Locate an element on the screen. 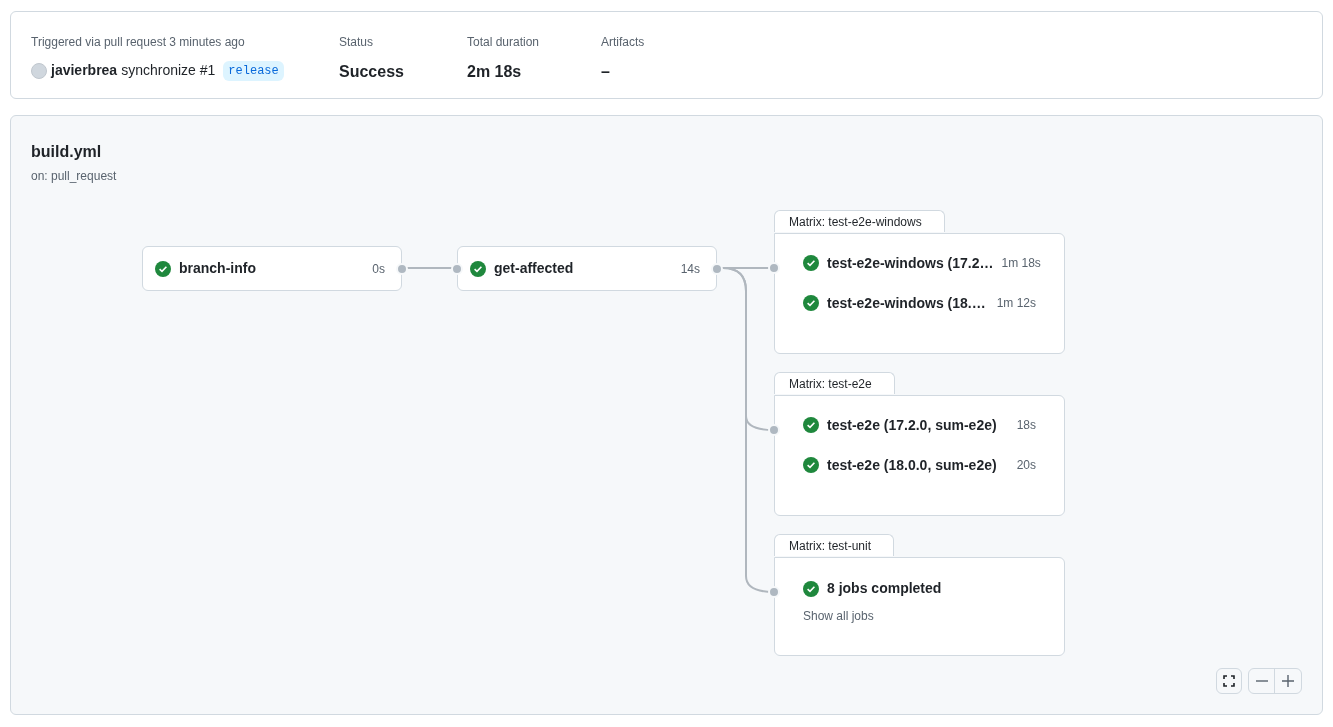 This screenshot has width=1333, height=727. field-value: Success is located at coordinates (372, 72).